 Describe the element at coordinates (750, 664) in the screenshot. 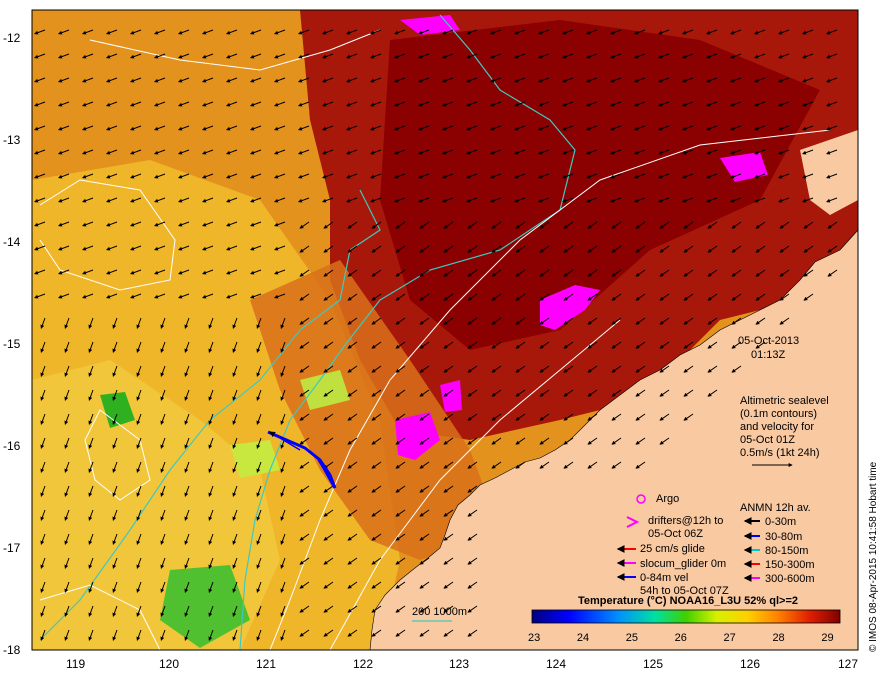

I see `x-label-126: 126` at that location.